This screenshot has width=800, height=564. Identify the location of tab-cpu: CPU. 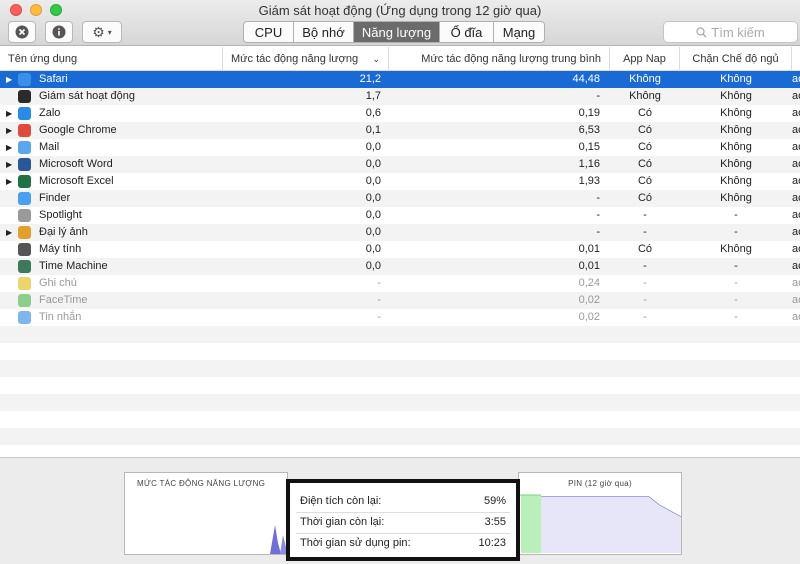
(269, 32).